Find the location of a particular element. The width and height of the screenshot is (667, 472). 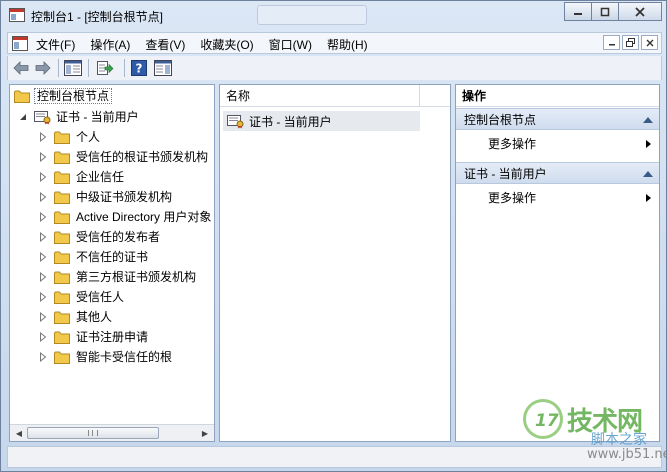

child-window-controls is located at coordinates (630, 42).